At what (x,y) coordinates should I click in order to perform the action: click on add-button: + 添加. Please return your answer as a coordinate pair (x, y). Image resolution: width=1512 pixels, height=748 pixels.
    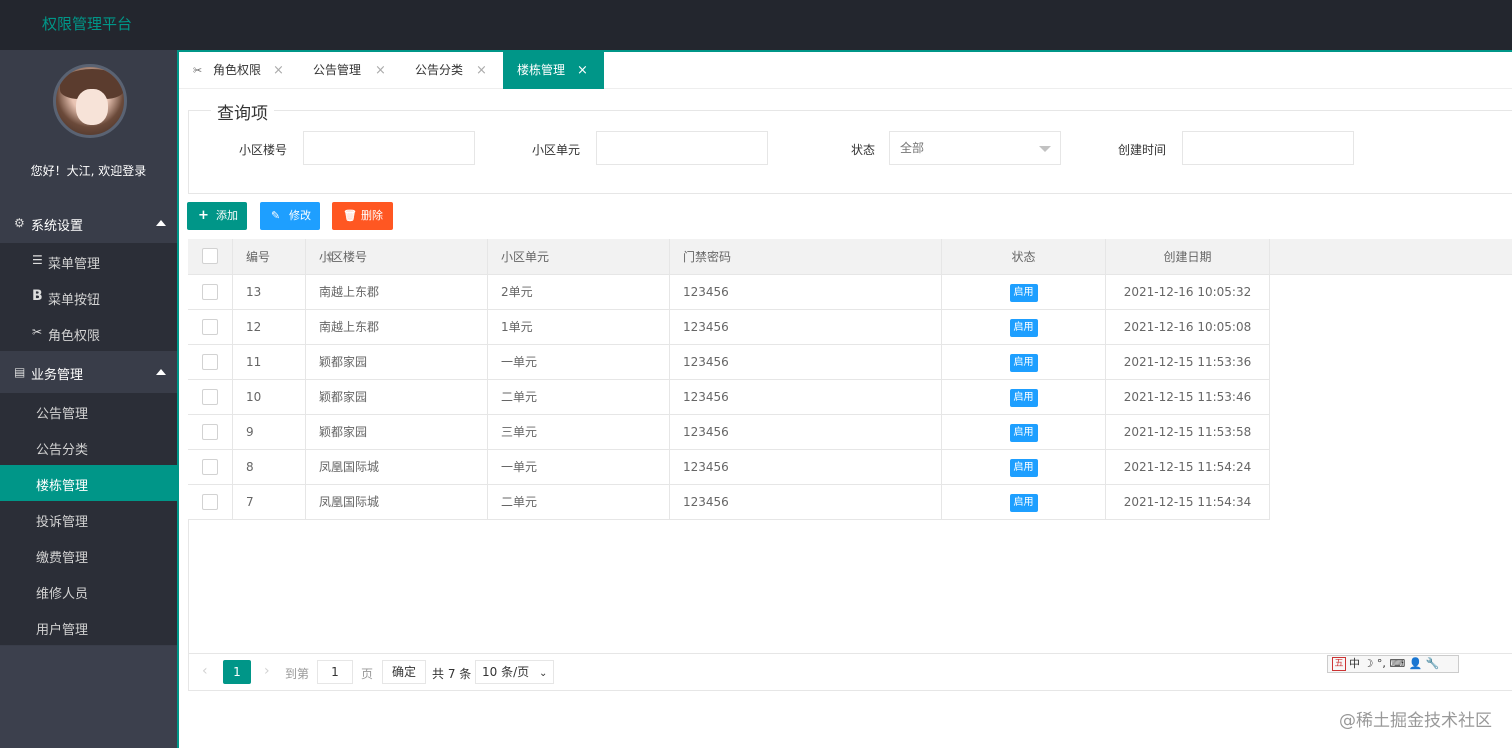
    Looking at the image, I should click on (217, 216).